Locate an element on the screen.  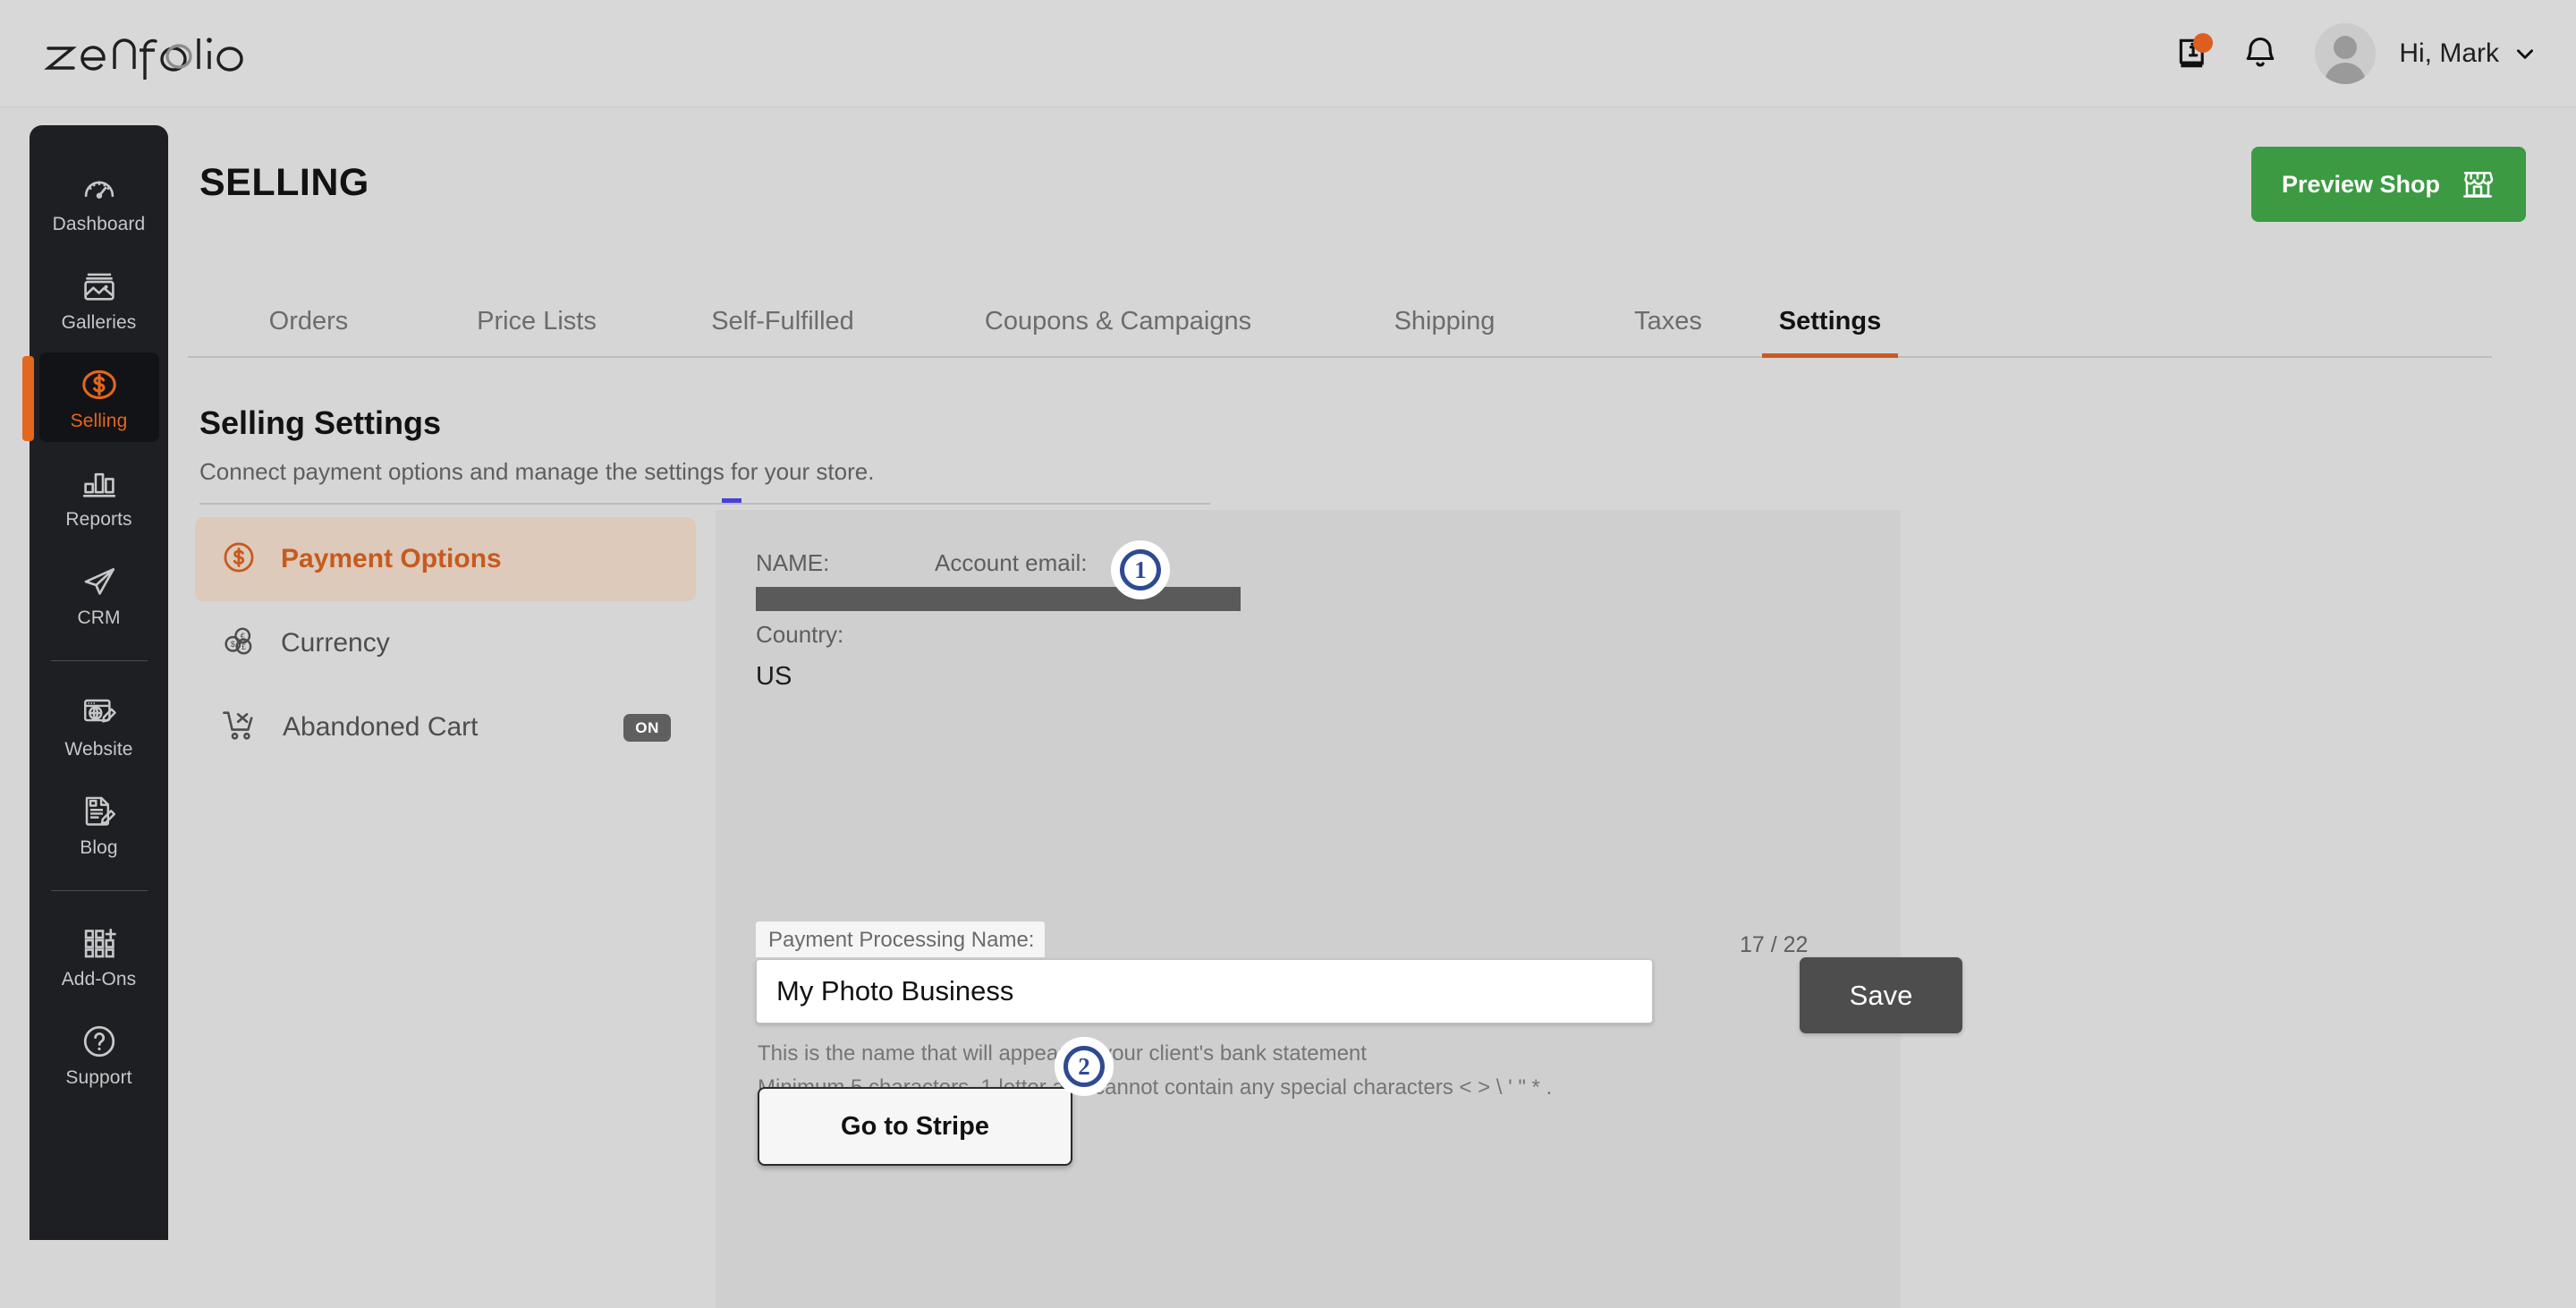
avatar is located at coordinates (2346, 53).